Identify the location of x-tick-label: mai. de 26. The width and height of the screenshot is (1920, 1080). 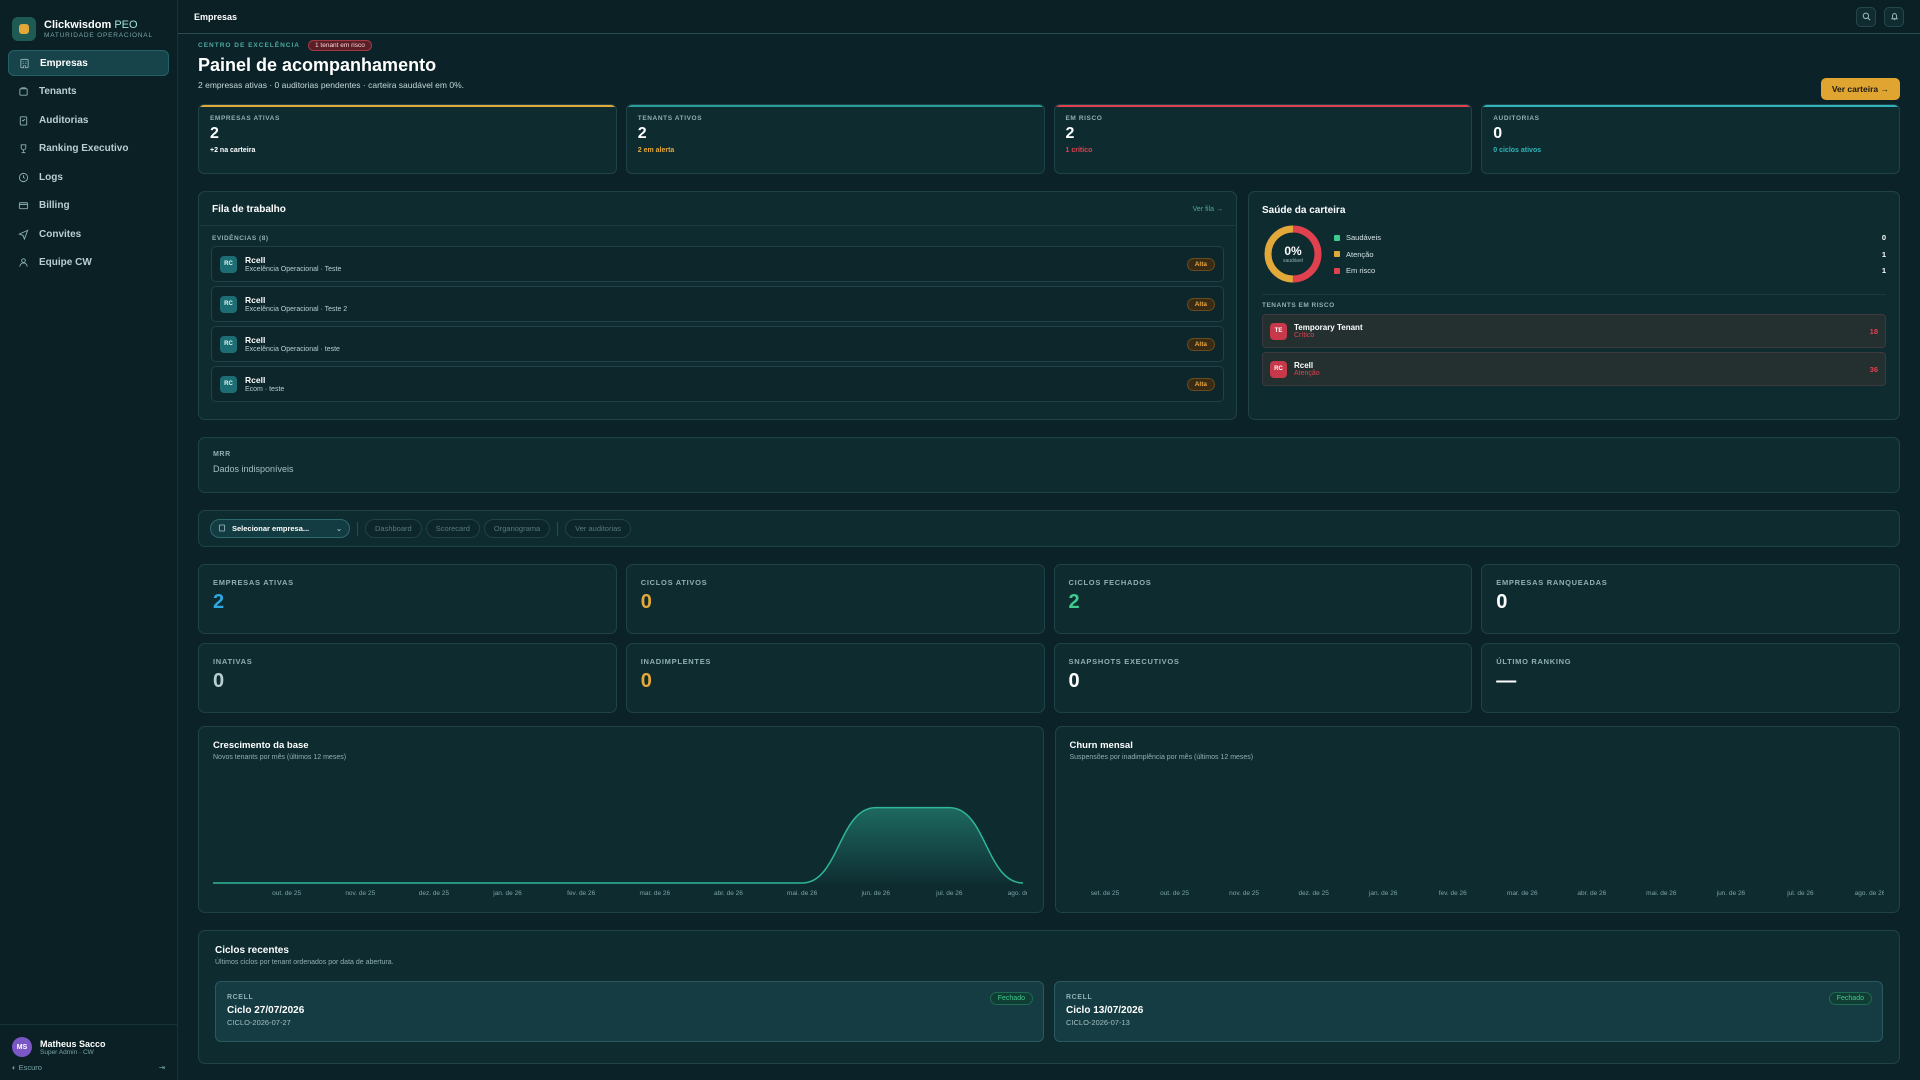
(802, 893).